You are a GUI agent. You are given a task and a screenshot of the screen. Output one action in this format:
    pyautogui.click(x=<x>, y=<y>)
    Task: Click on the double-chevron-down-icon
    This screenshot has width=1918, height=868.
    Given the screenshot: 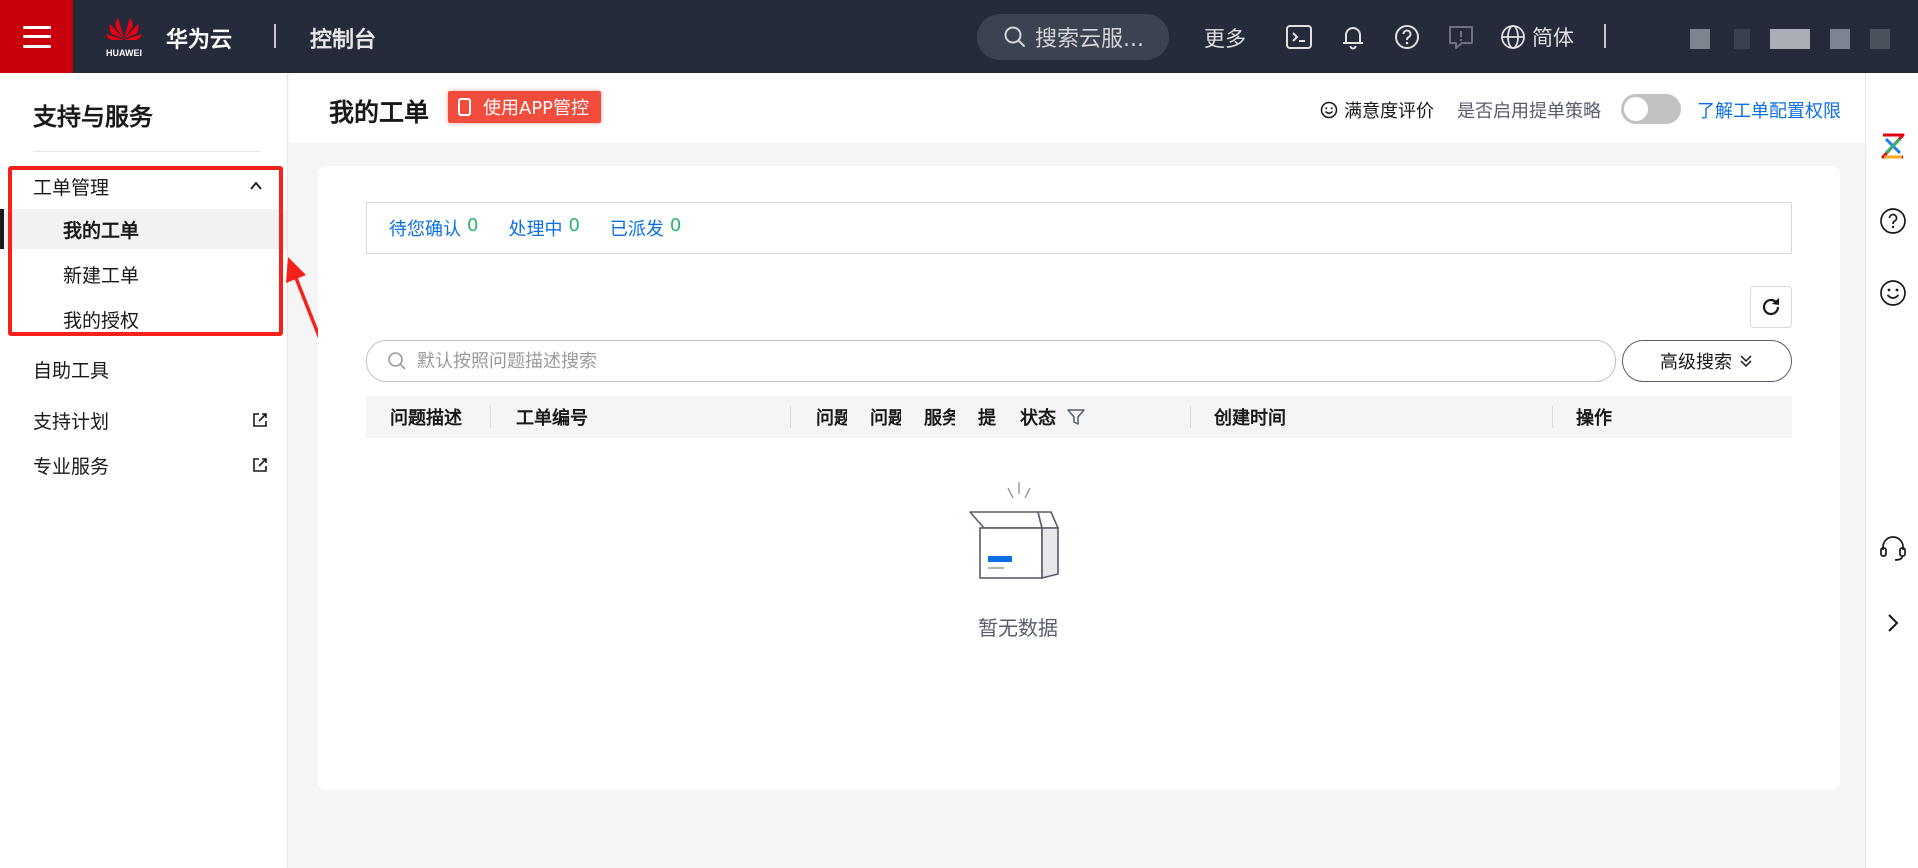 What is the action you would take?
    pyautogui.click(x=1746, y=361)
    